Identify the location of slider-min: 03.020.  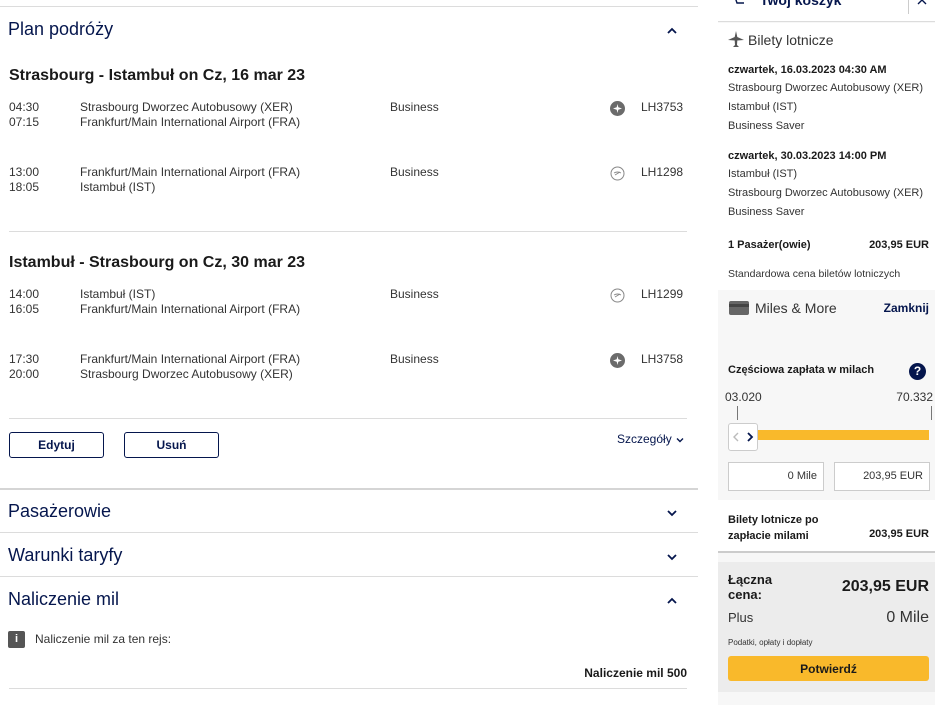
(743, 397).